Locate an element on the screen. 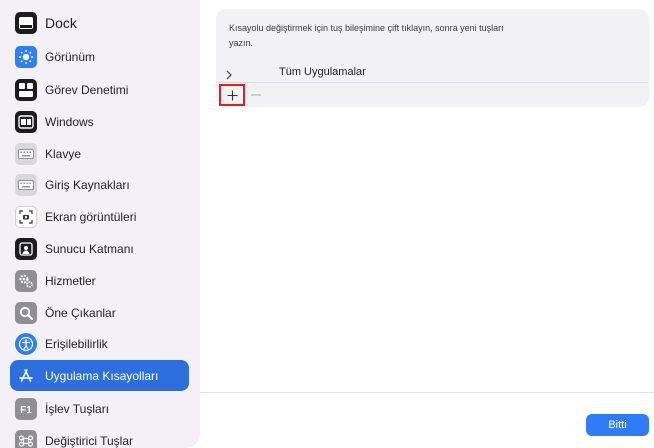 This screenshot has width=654, height=448. plus-icon is located at coordinates (232, 95).